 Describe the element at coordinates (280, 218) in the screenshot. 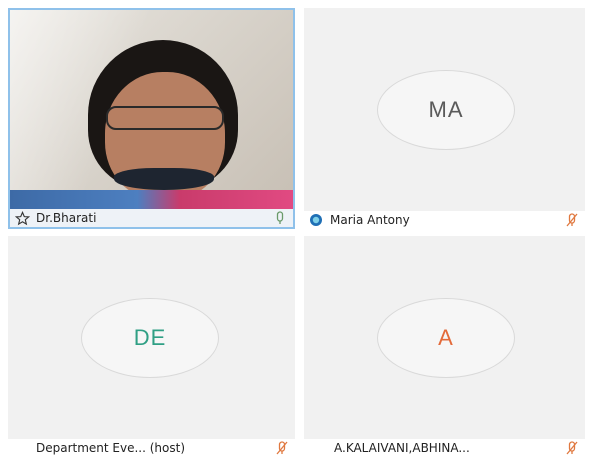

I see `mic-on-icon` at that location.